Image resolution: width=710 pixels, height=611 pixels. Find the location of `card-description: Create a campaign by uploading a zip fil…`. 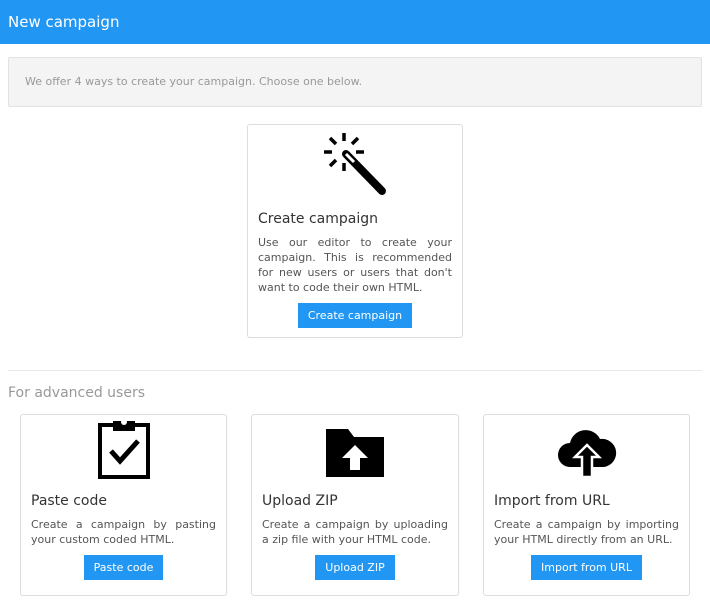

card-description: Create a campaign by uploading a zip fil… is located at coordinates (355, 532).